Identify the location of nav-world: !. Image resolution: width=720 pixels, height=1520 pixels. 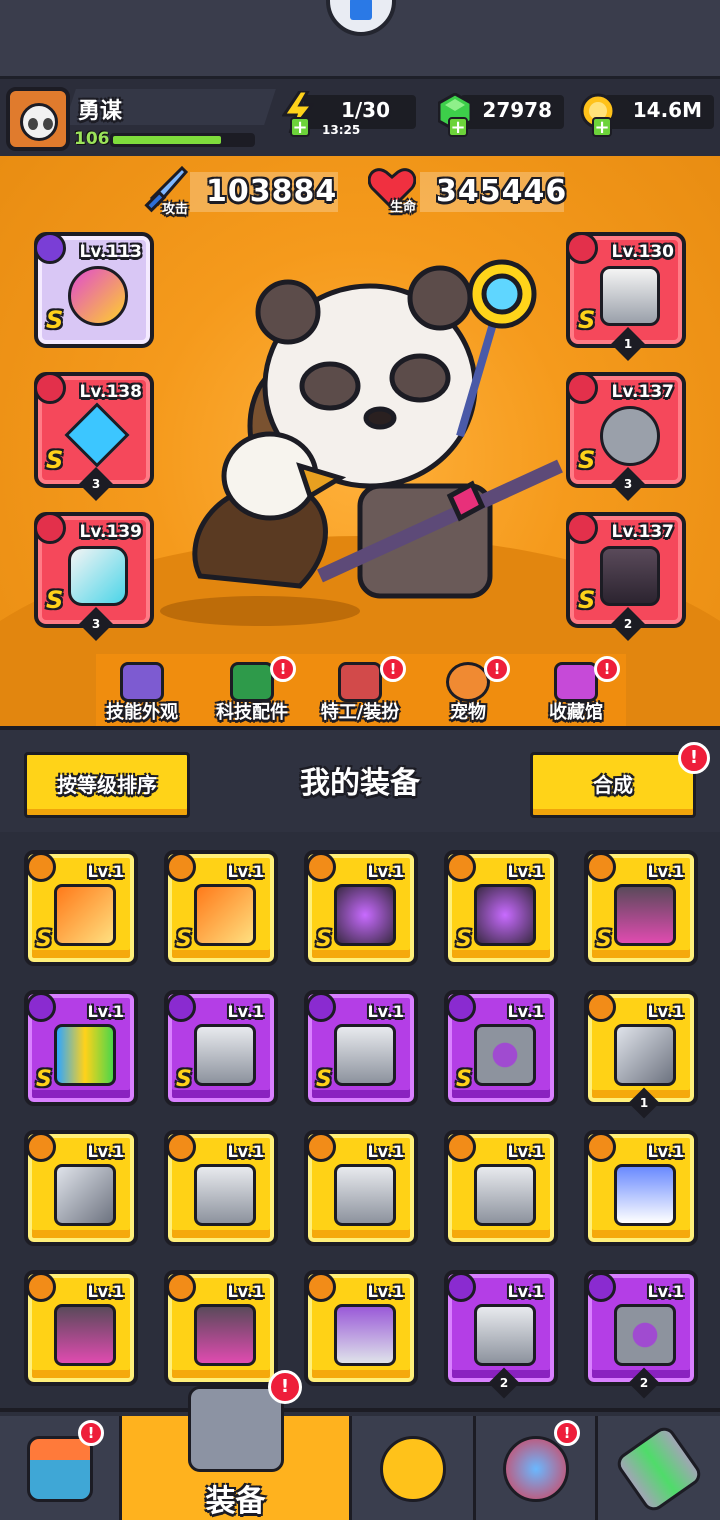
(537, 1468).